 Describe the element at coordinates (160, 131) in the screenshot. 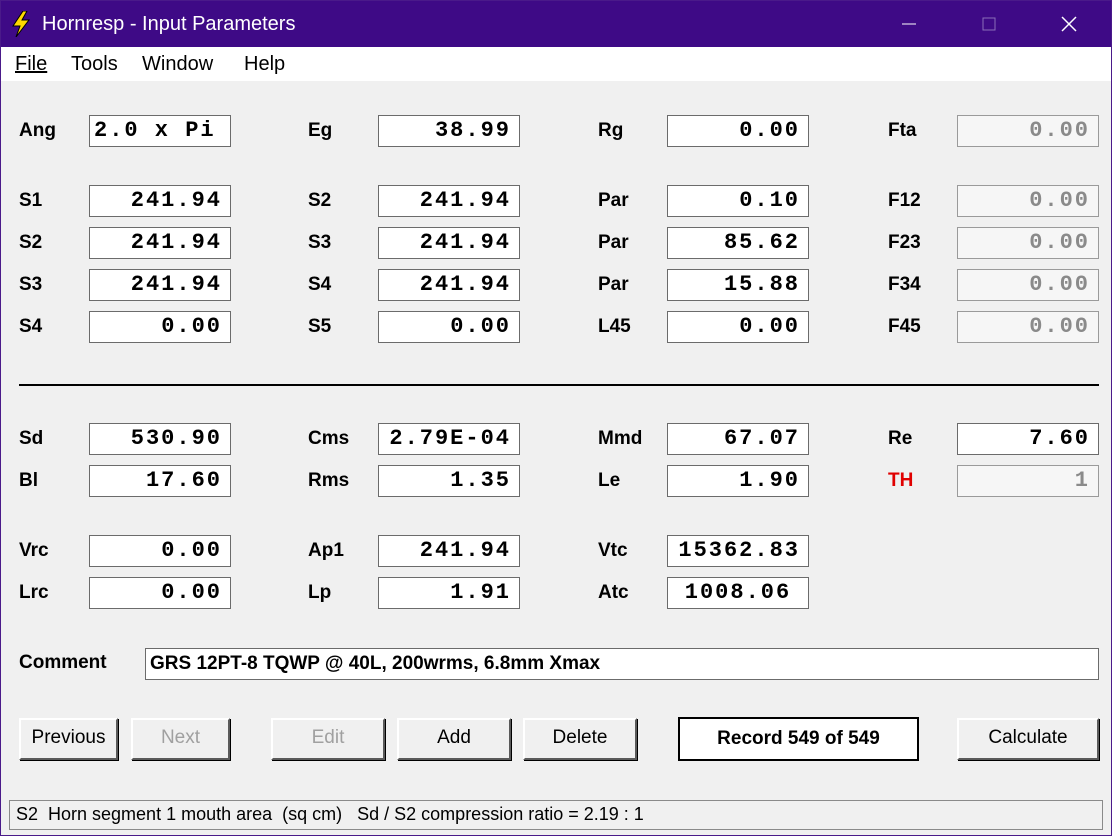

I see `ang-field: 2.0 x Pi` at that location.